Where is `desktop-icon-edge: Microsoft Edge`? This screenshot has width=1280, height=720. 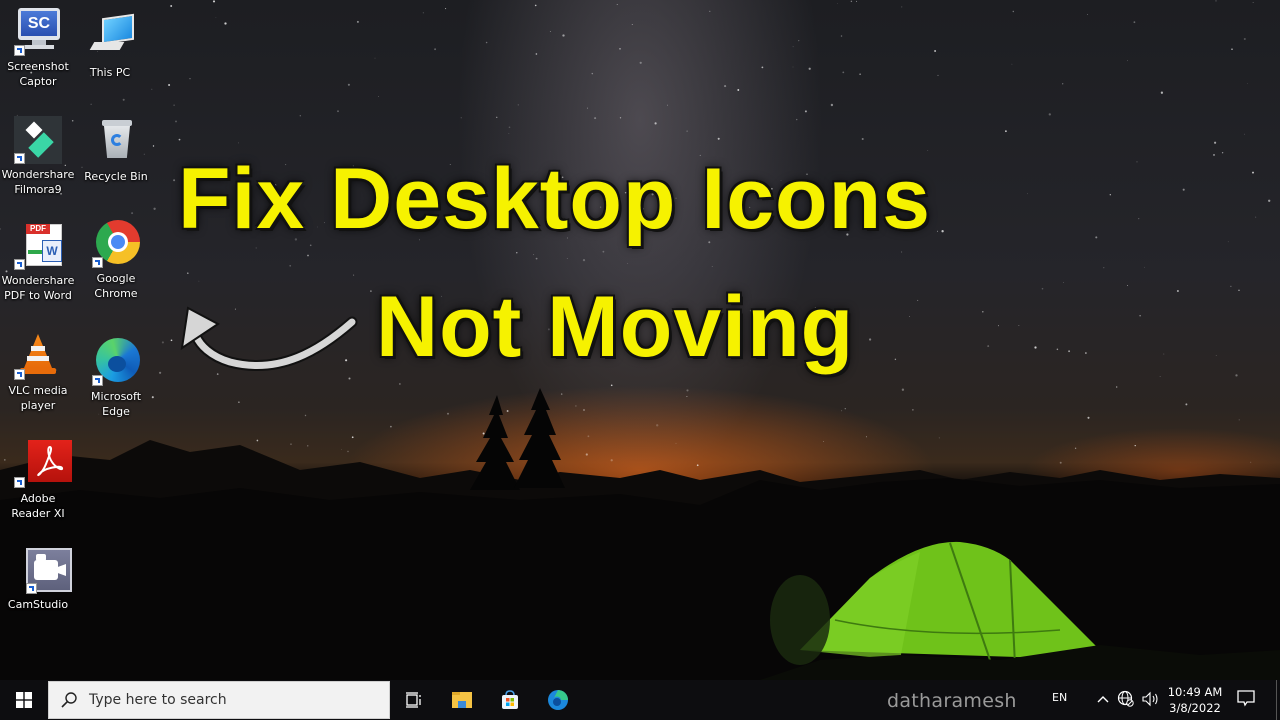 desktop-icon-edge: Microsoft Edge is located at coordinates (116, 378).